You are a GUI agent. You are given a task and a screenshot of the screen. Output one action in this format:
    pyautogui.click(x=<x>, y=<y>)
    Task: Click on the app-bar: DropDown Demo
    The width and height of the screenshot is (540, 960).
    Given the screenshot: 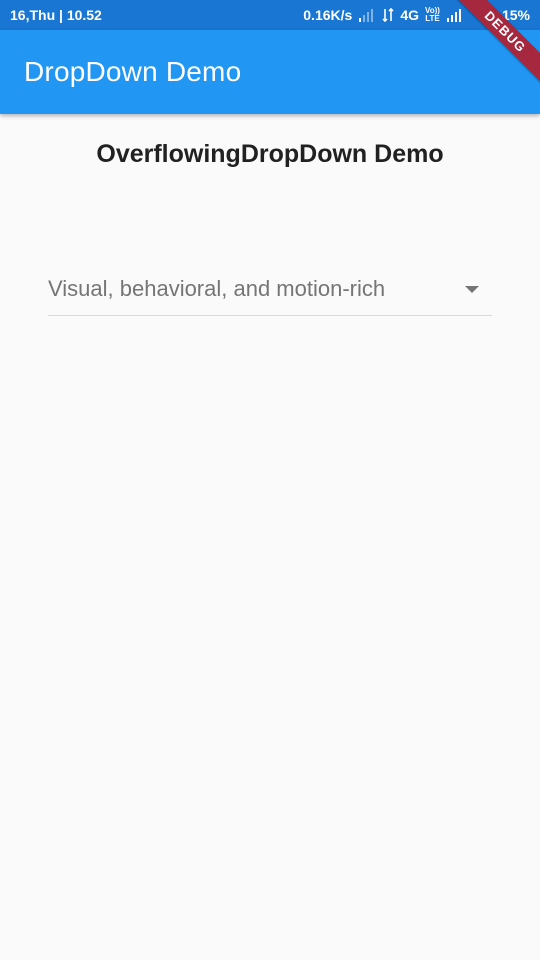 What is the action you would take?
    pyautogui.click(x=270, y=72)
    